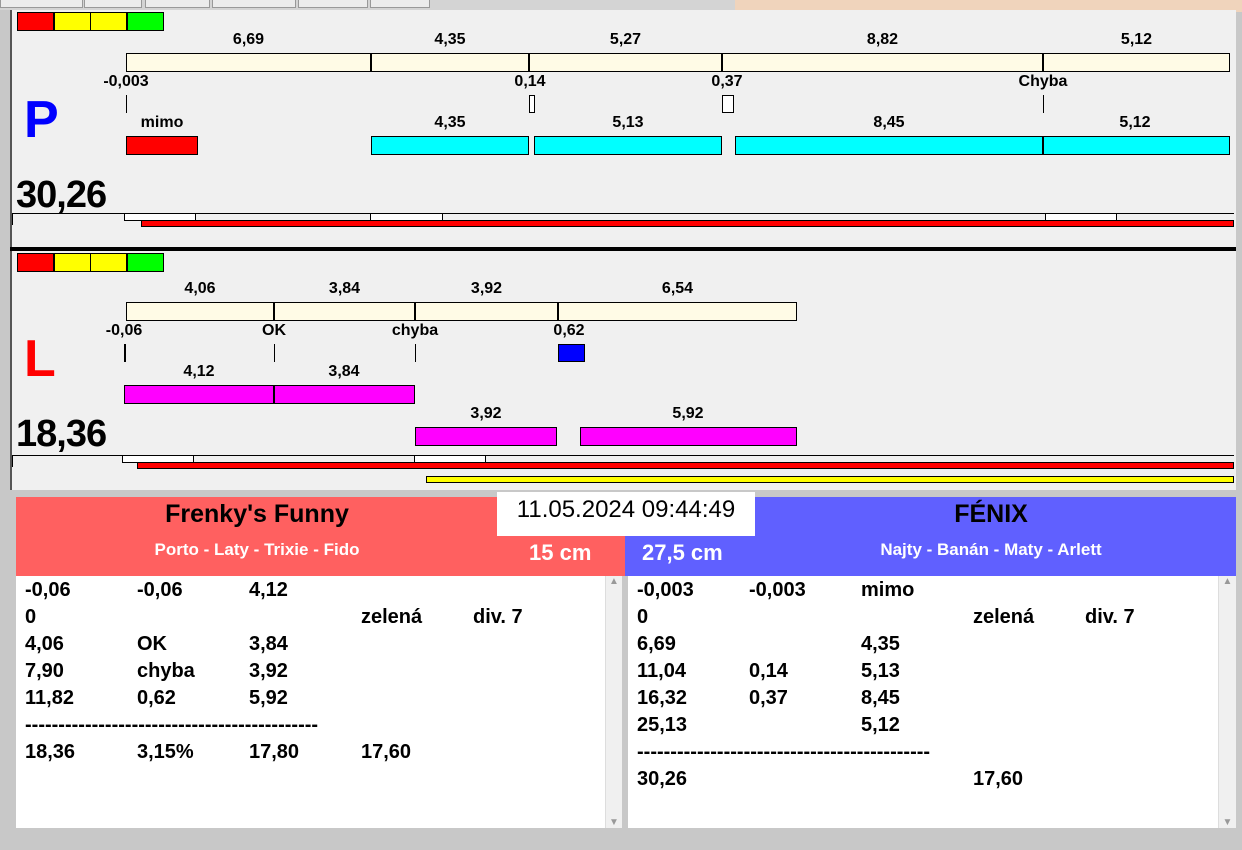 The image size is (1242, 850). Describe the element at coordinates (687, 223) in the screenshot. I see `progress-line` at that location.